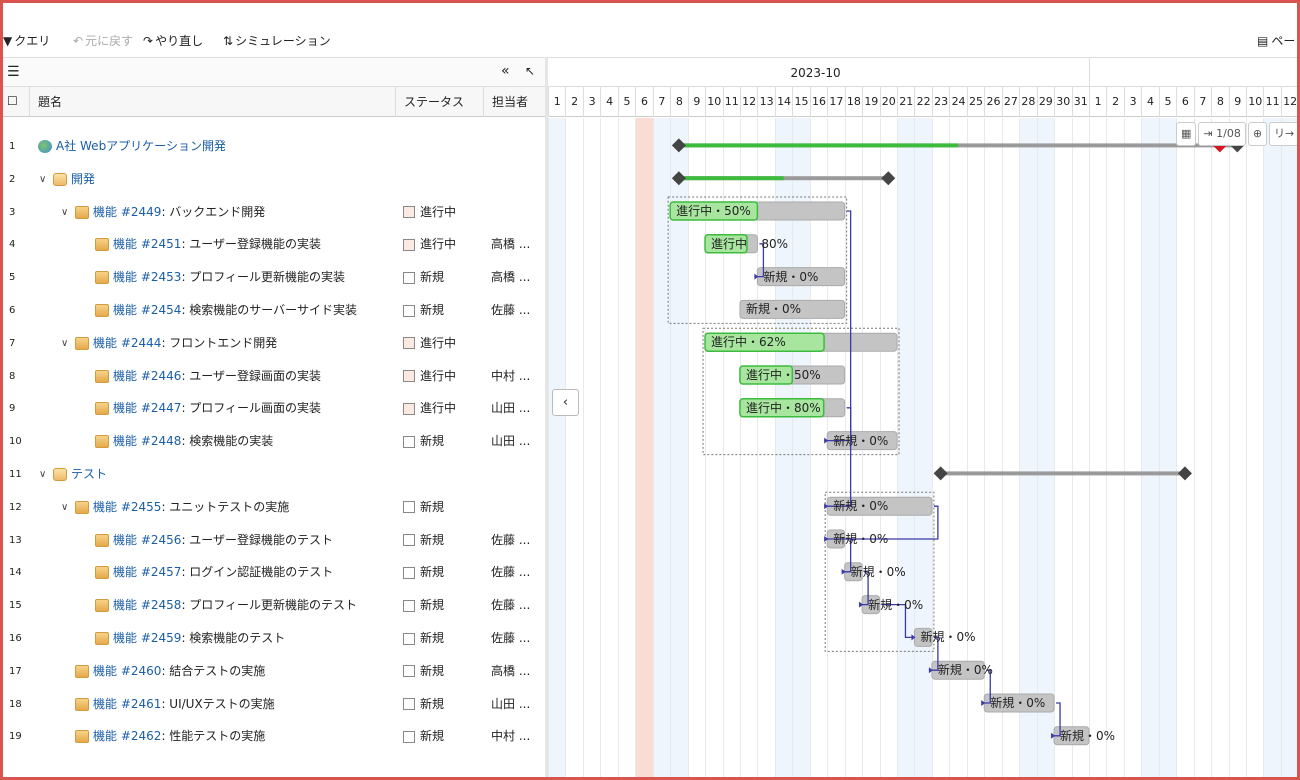 This screenshot has height=780, width=1300. What do you see at coordinates (141, 671) in the screenshot?
I see `issue-id: #2460` at bounding box center [141, 671].